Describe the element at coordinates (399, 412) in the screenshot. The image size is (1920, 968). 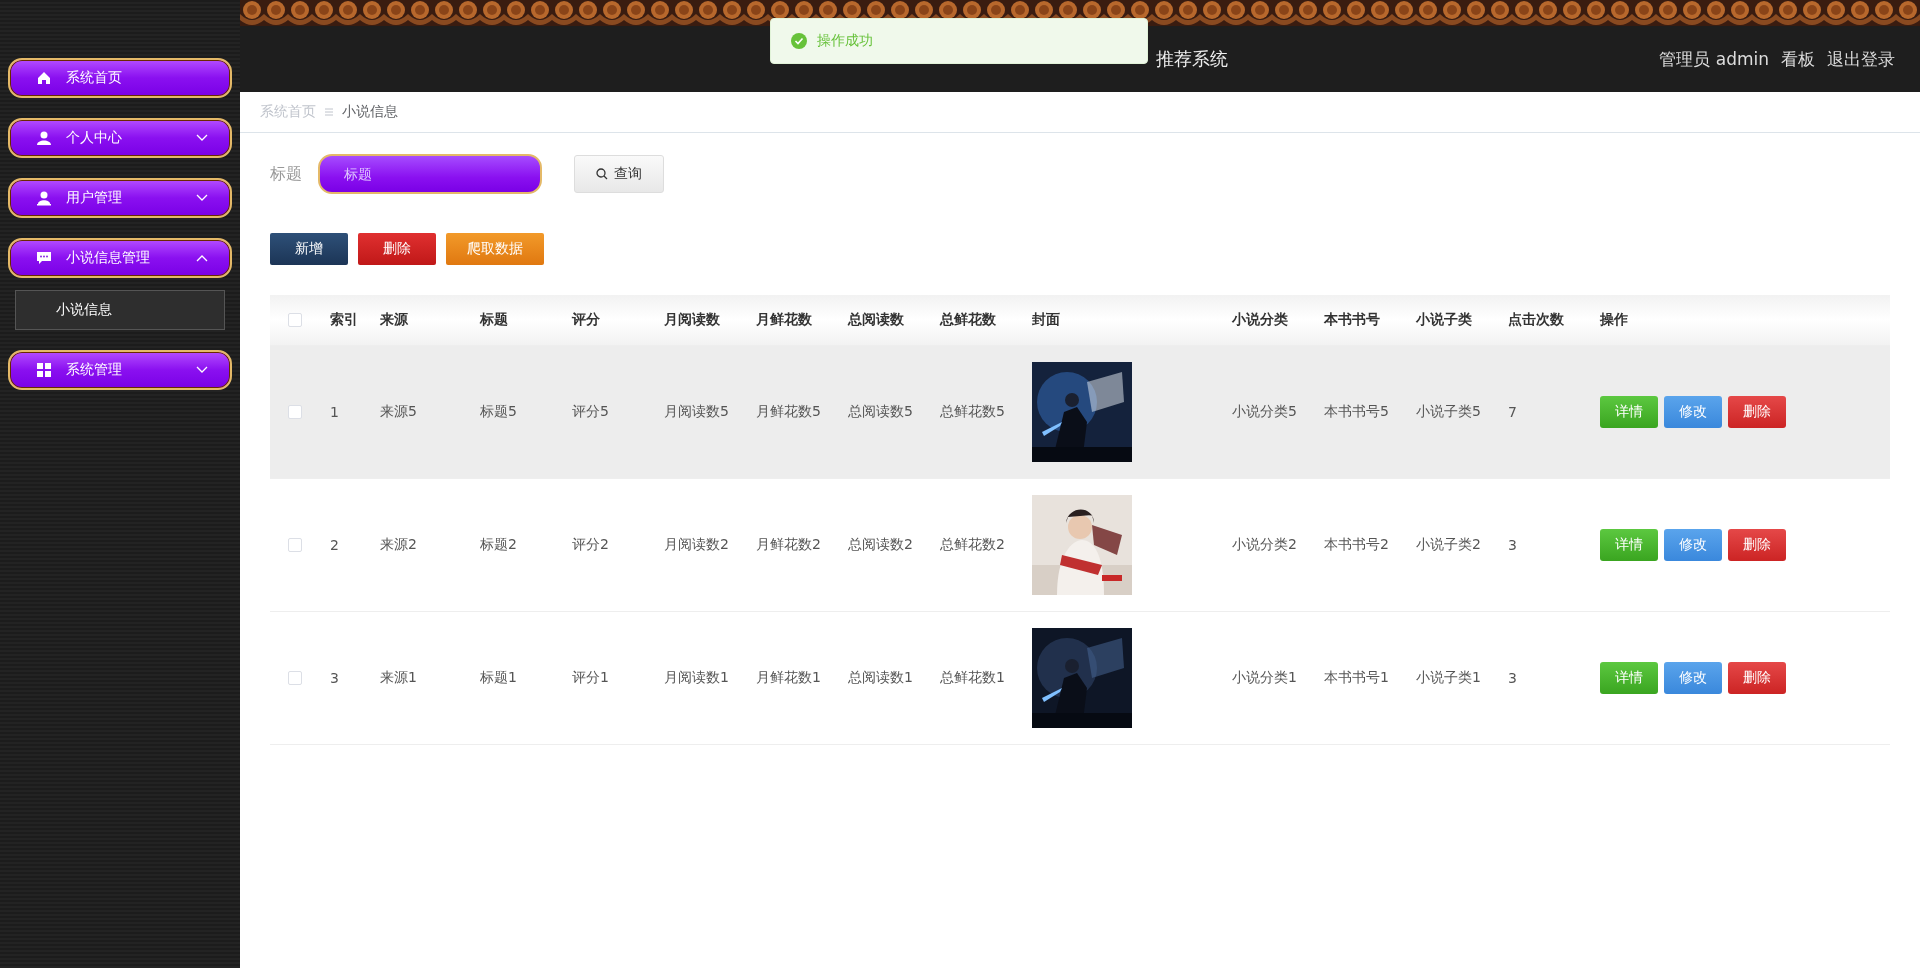
I see `table-cell-text: 来源5` at that location.